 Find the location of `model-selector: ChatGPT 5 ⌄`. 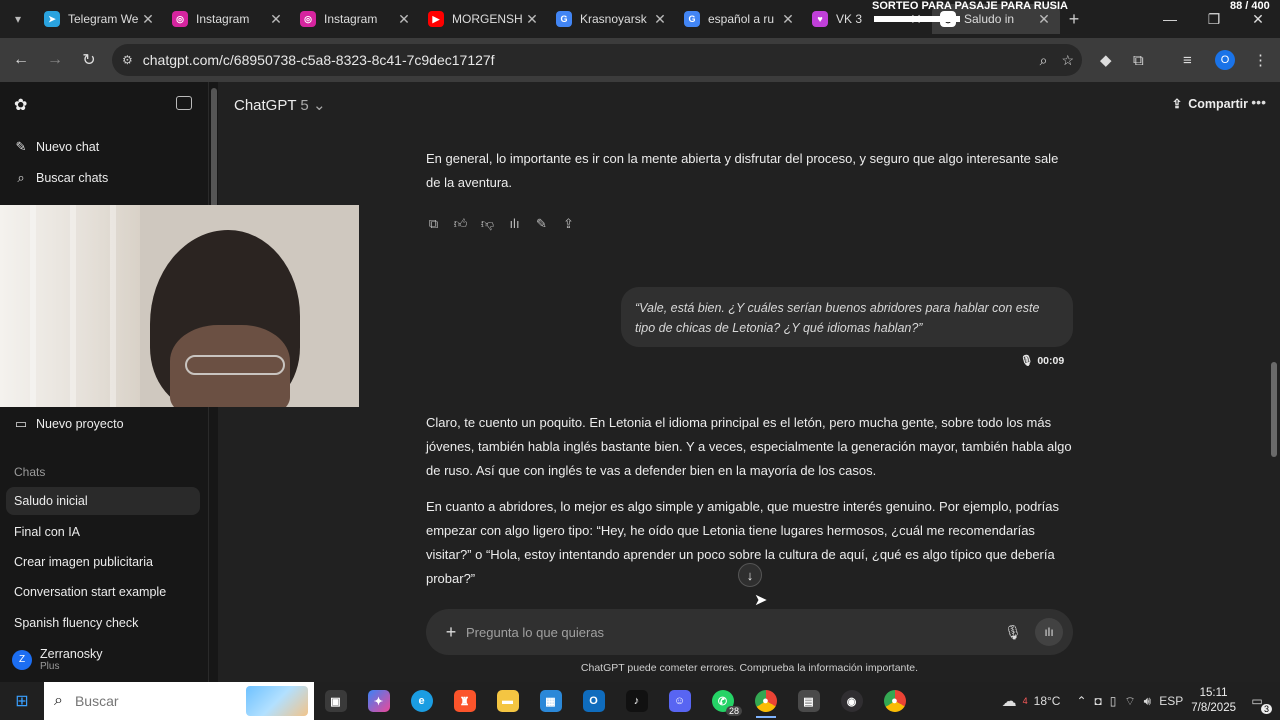

model-selector: ChatGPT 5 ⌄ is located at coordinates (280, 105).